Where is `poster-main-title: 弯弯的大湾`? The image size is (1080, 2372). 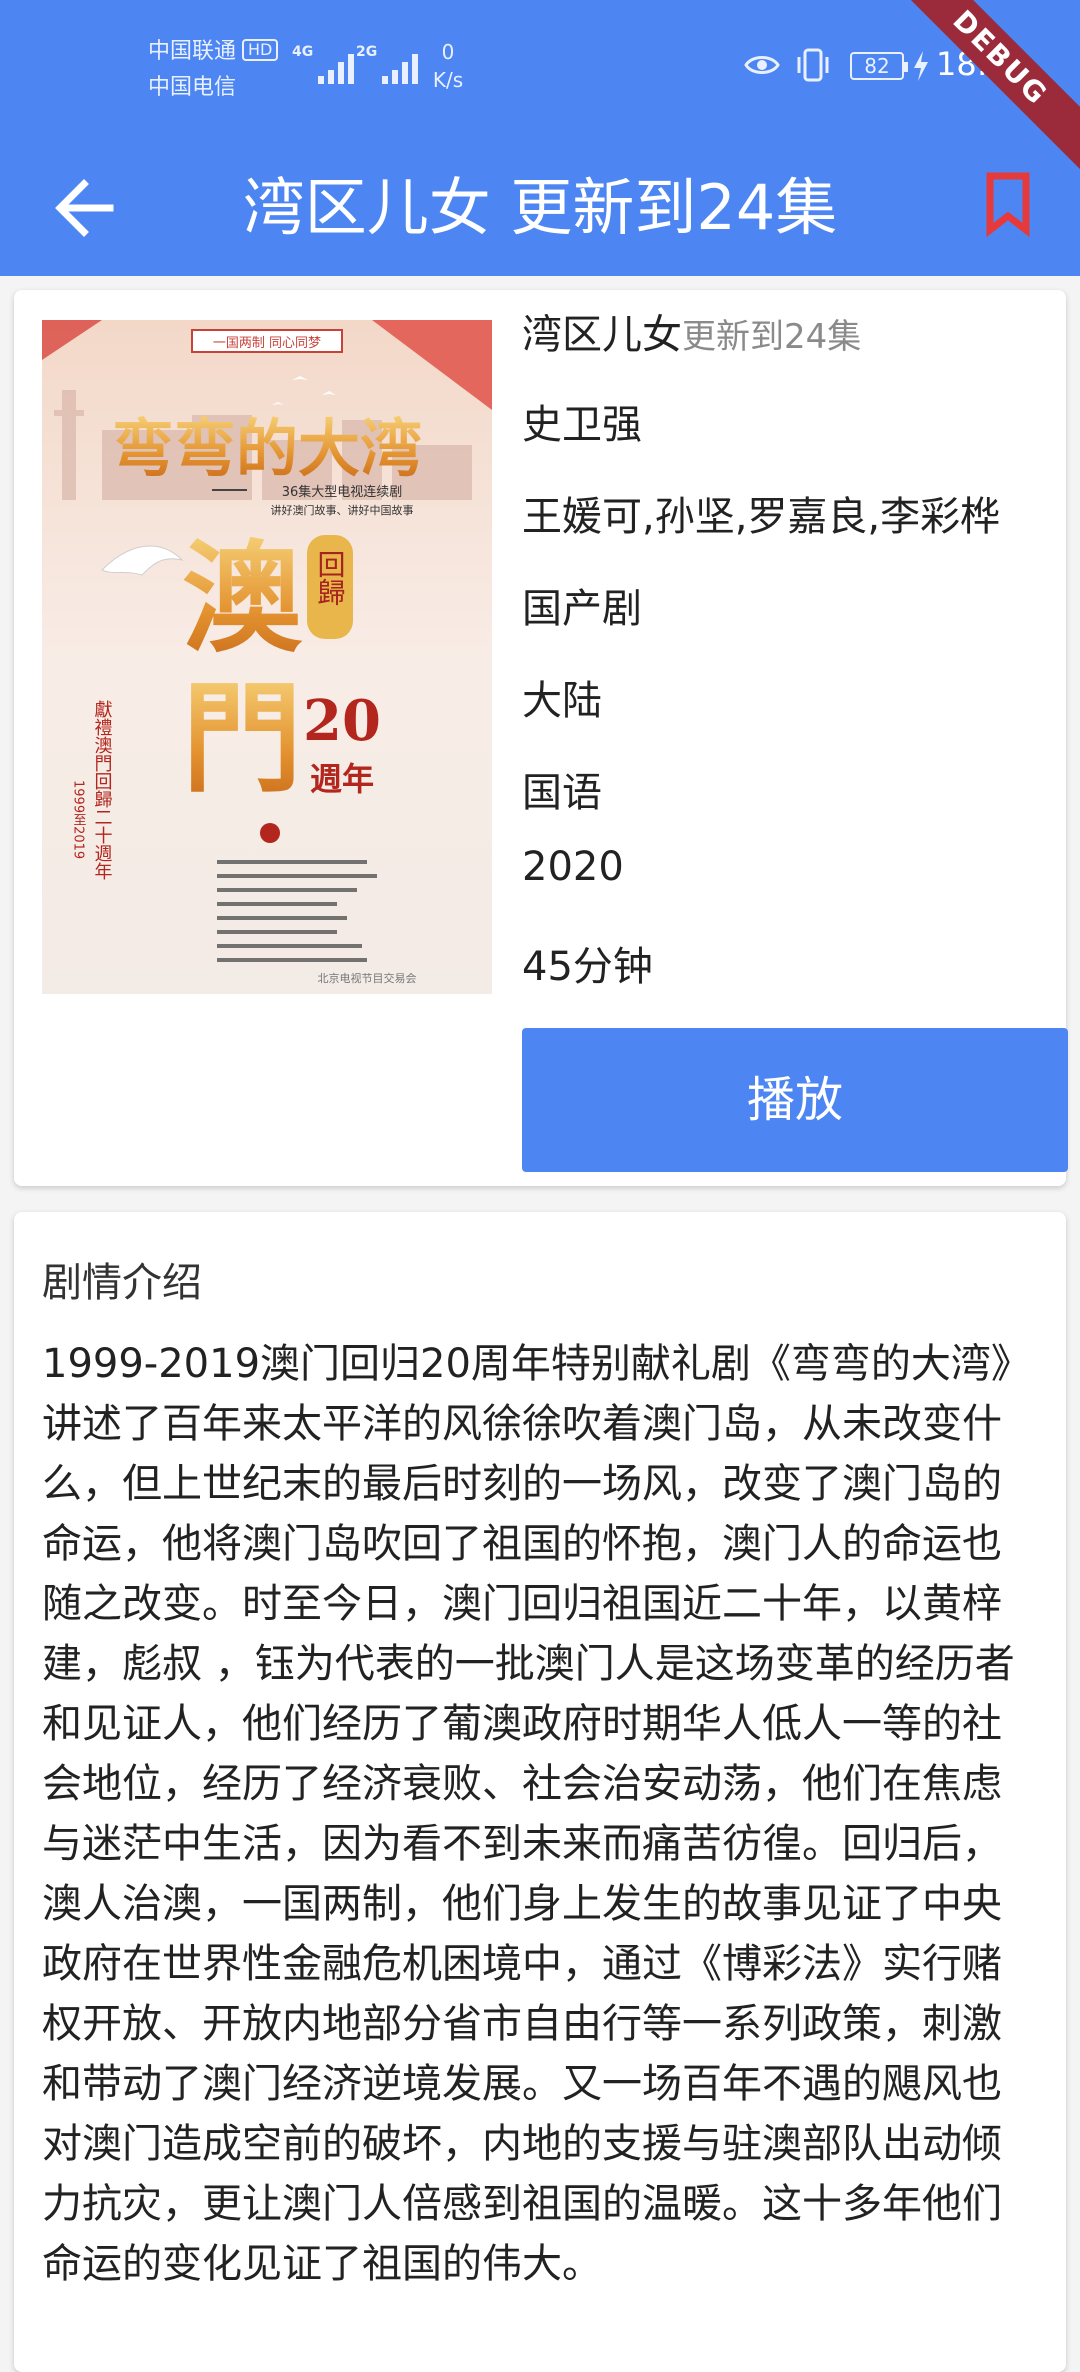 poster-main-title: 弯弯的大湾 is located at coordinates (267, 448).